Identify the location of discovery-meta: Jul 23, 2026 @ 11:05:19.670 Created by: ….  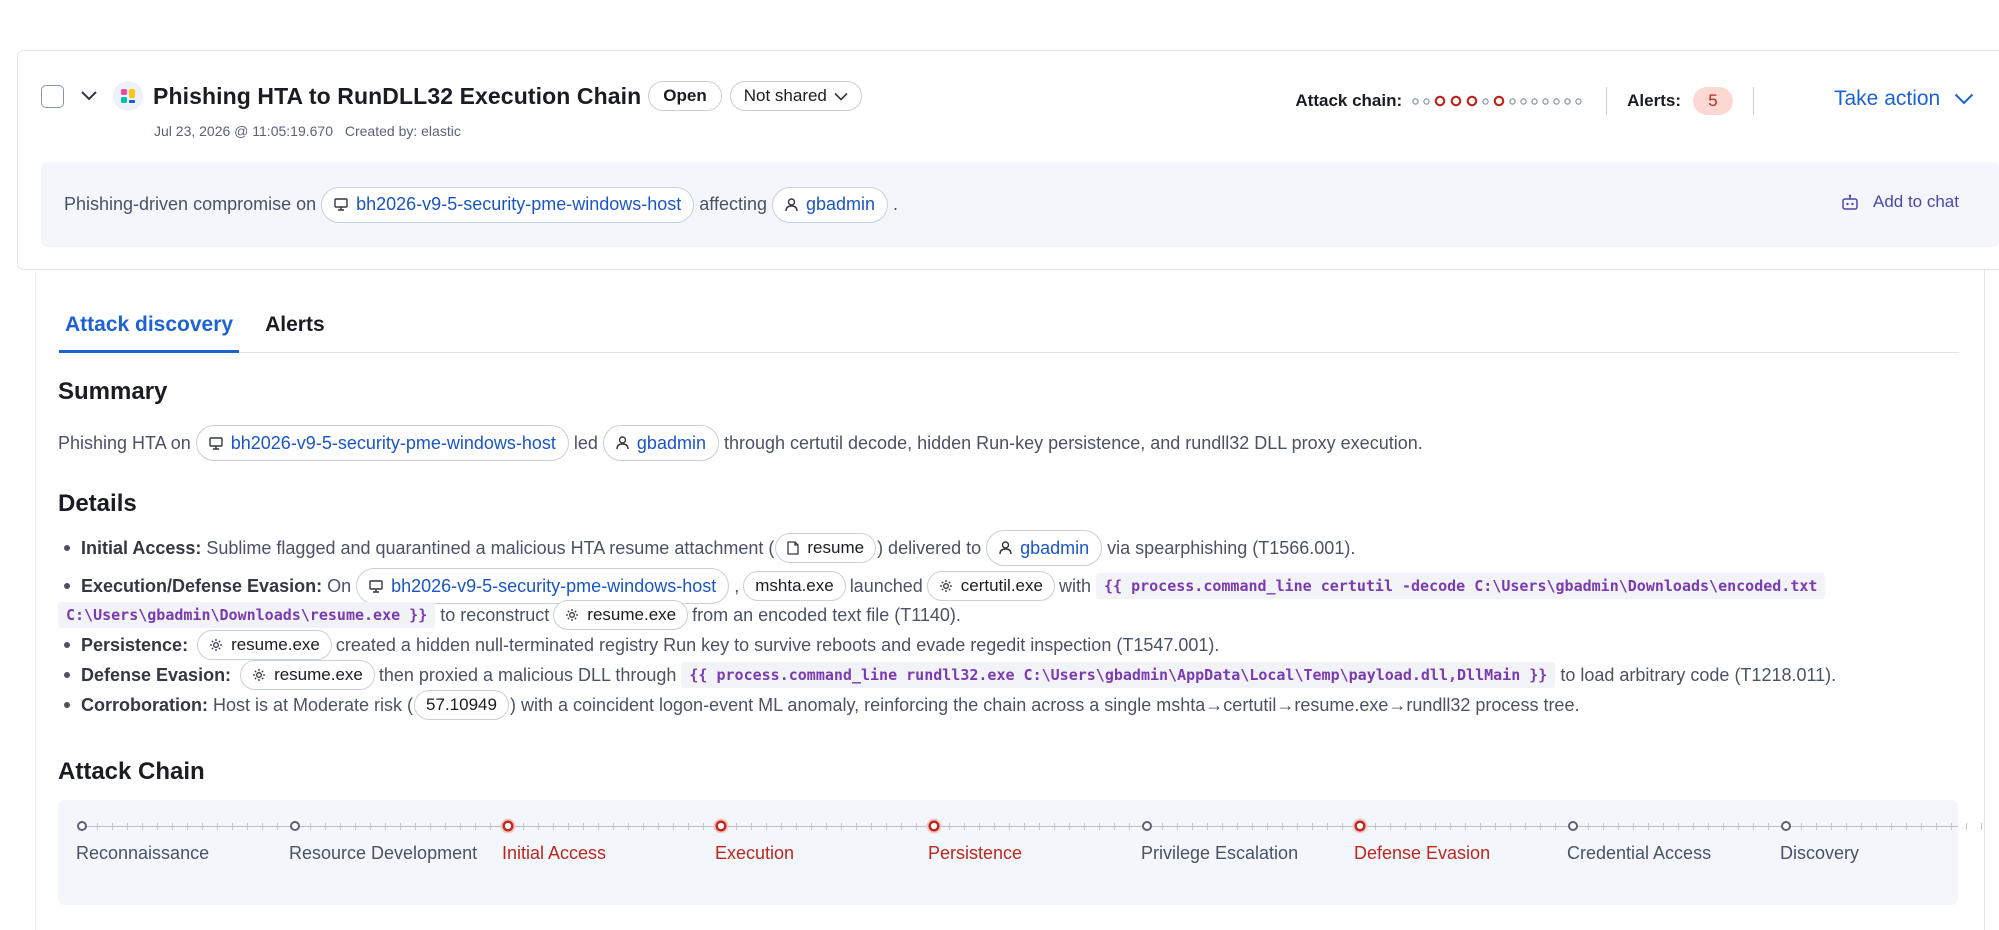
(307, 131).